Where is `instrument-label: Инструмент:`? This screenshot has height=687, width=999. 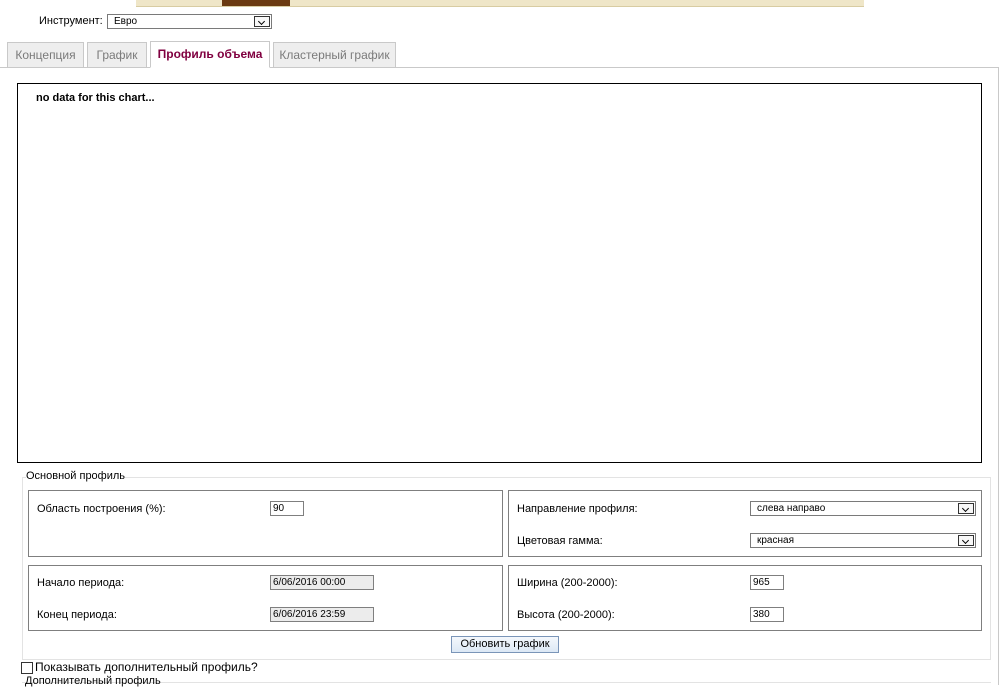
instrument-label: Инструмент: is located at coordinates (71, 21).